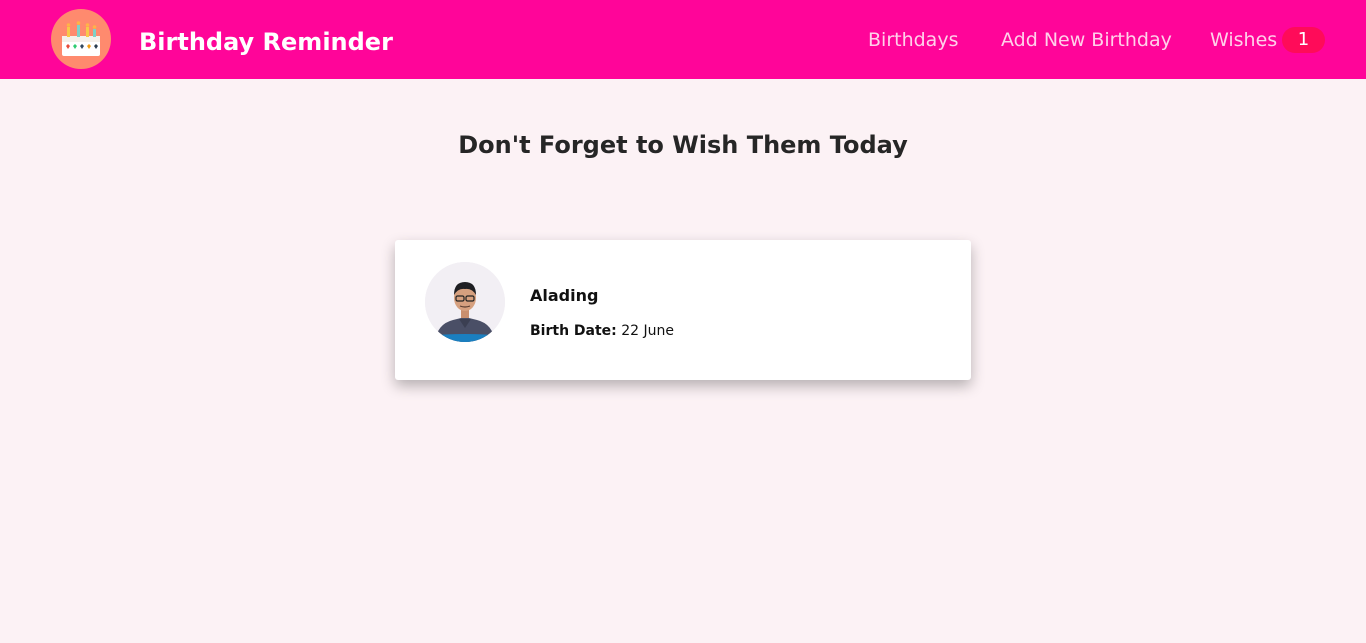  Describe the element at coordinates (266, 42) in the screenshot. I see `brand-title: Birthday Reminder` at that location.